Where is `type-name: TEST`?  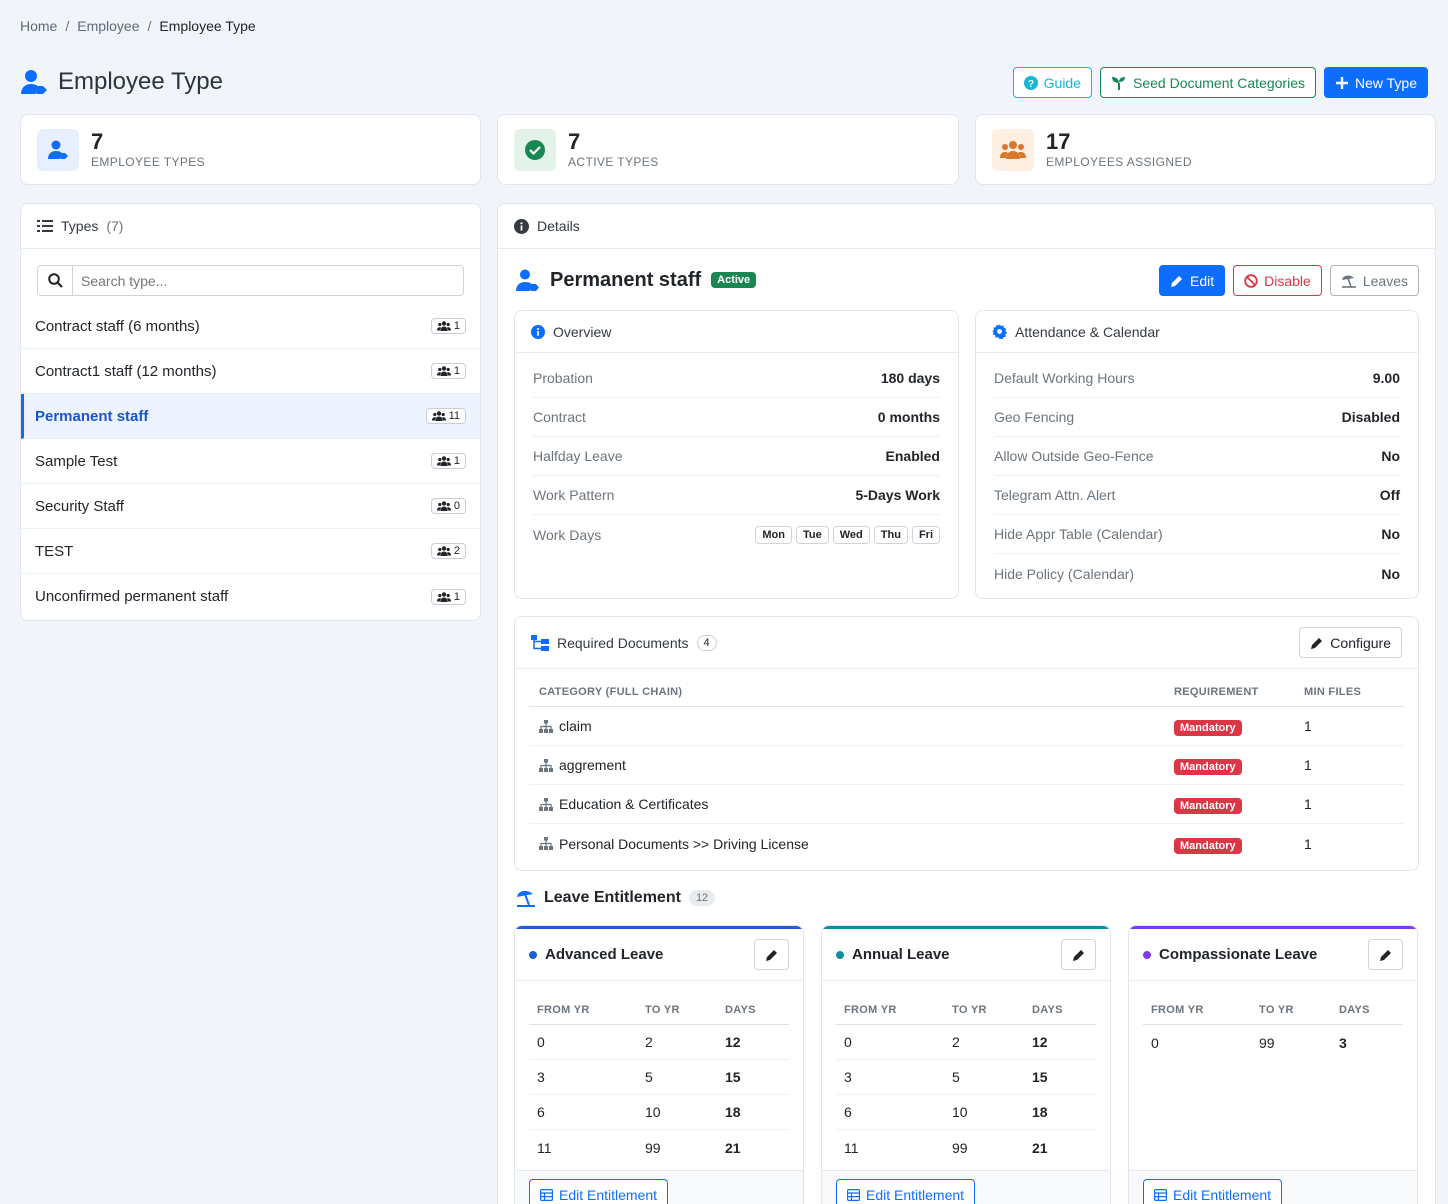
type-name: TEST is located at coordinates (54, 551).